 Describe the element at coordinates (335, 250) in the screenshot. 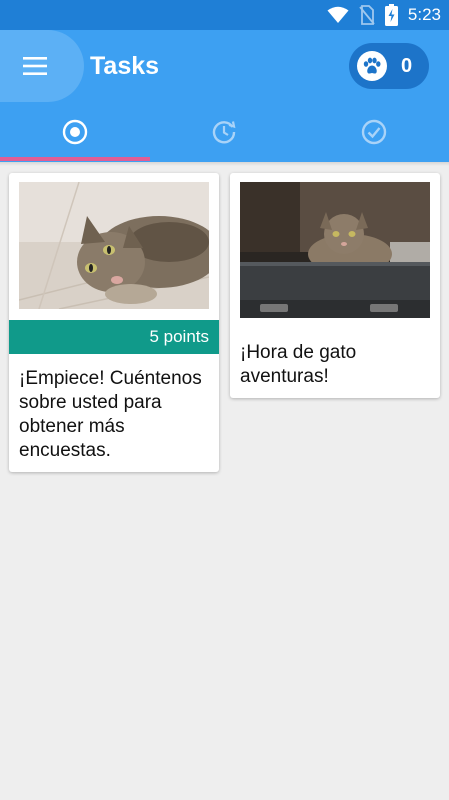

I see `cat-in-suitcase-photo` at that location.